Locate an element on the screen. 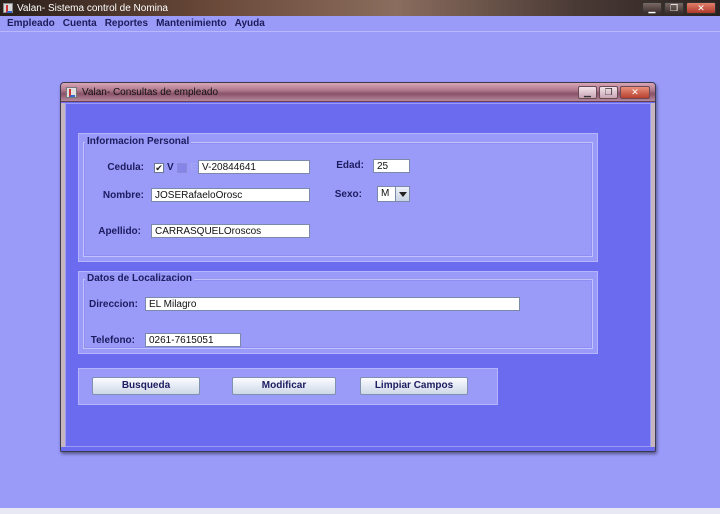 This screenshot has height=514, width=720. direccion-label: Direccion: is located at coordinates (113, 304).